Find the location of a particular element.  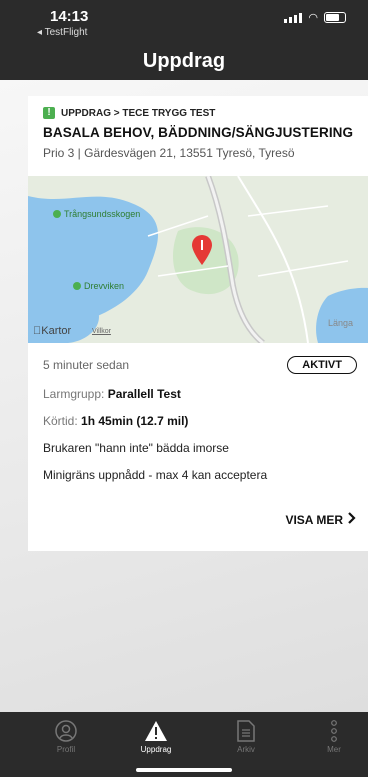

archive-icon is located at coordinates (246, 731).